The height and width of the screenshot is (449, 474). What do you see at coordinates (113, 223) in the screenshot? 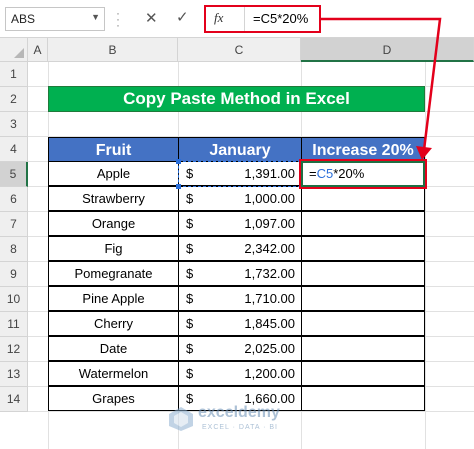
I see `fruit-cell: Orange` at bounding box center [113, 223].